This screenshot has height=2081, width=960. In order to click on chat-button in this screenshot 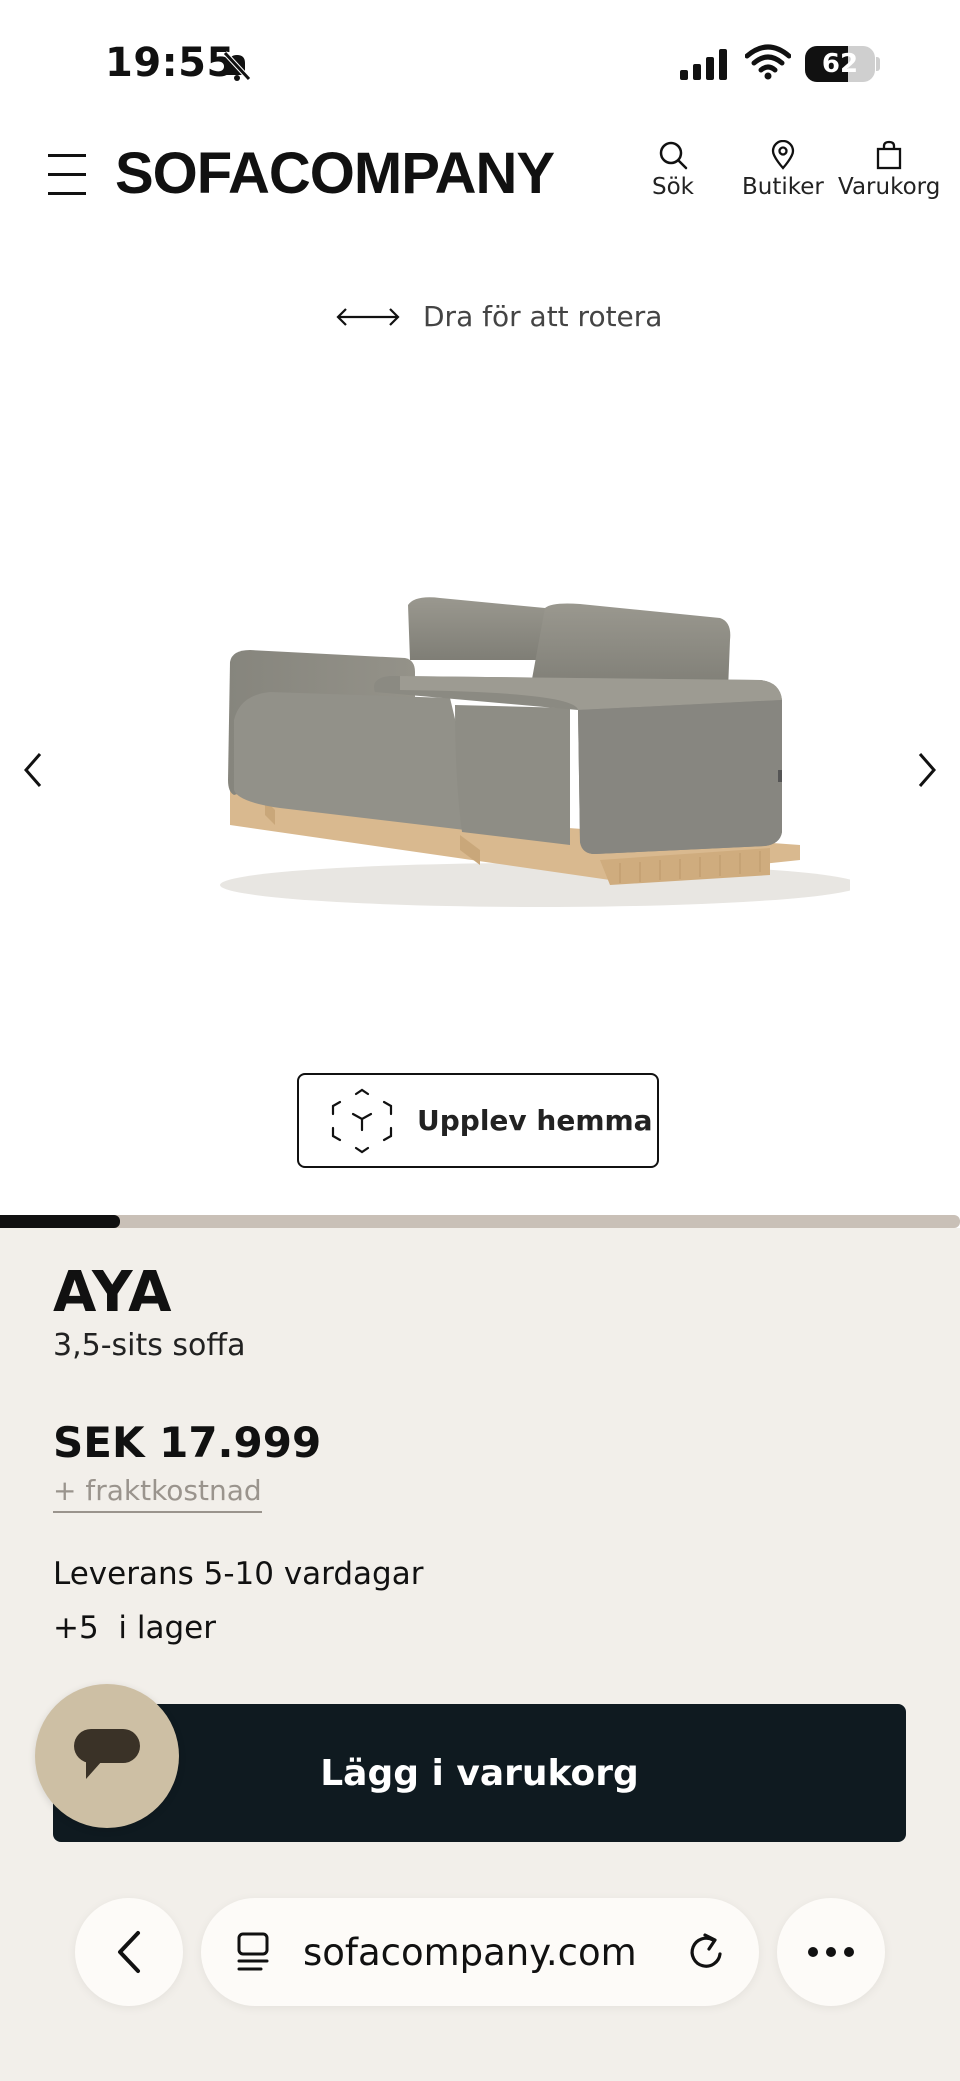, I will do `click(107, 1756)`.